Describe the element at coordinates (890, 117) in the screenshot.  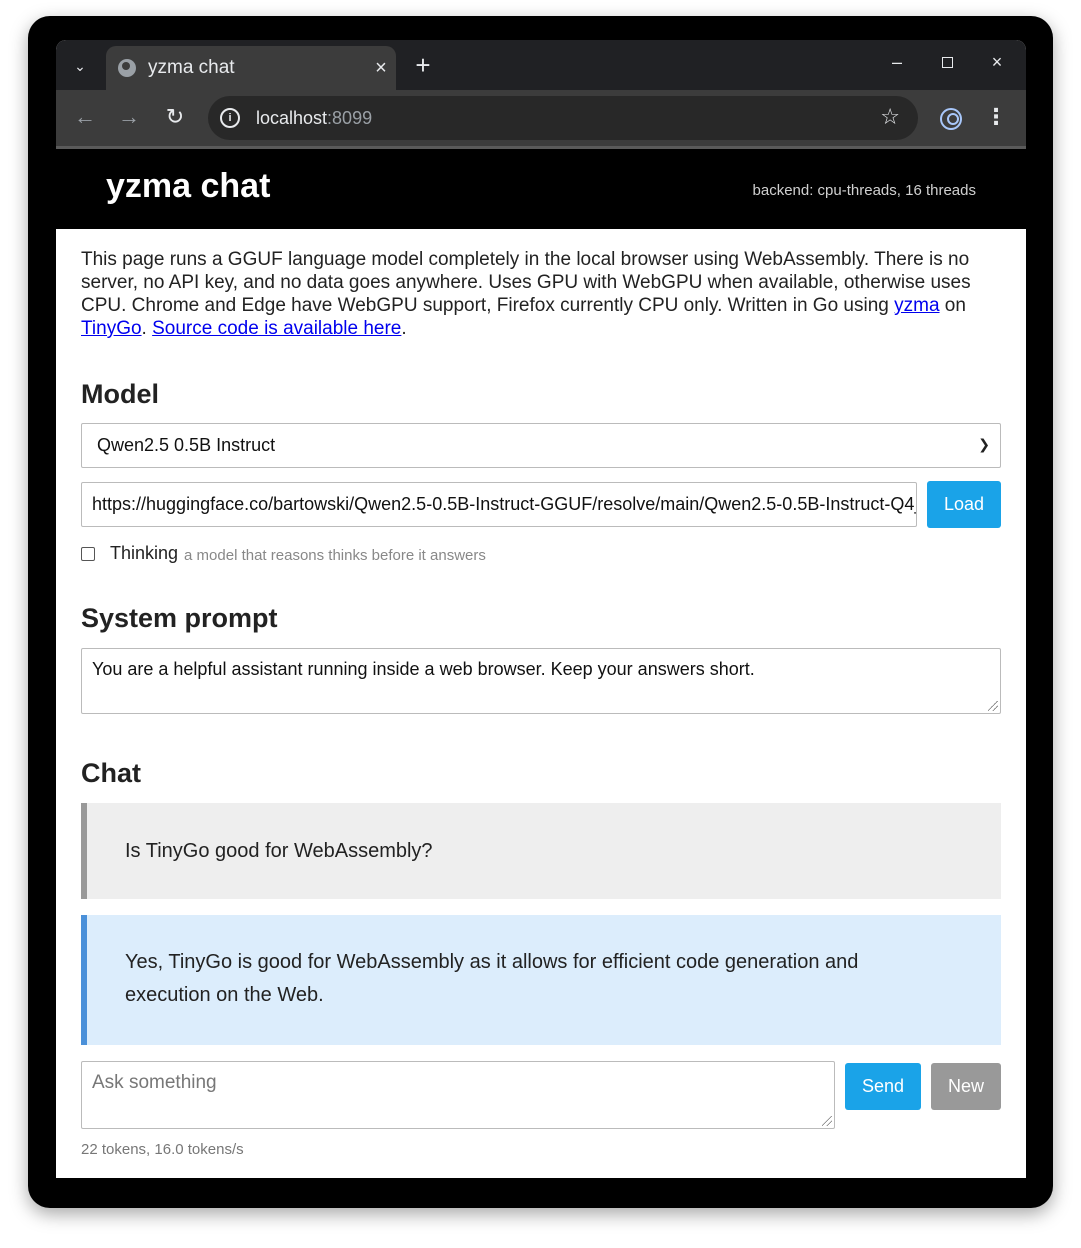
I see `bookmark-star-icon: ☆` at that location.